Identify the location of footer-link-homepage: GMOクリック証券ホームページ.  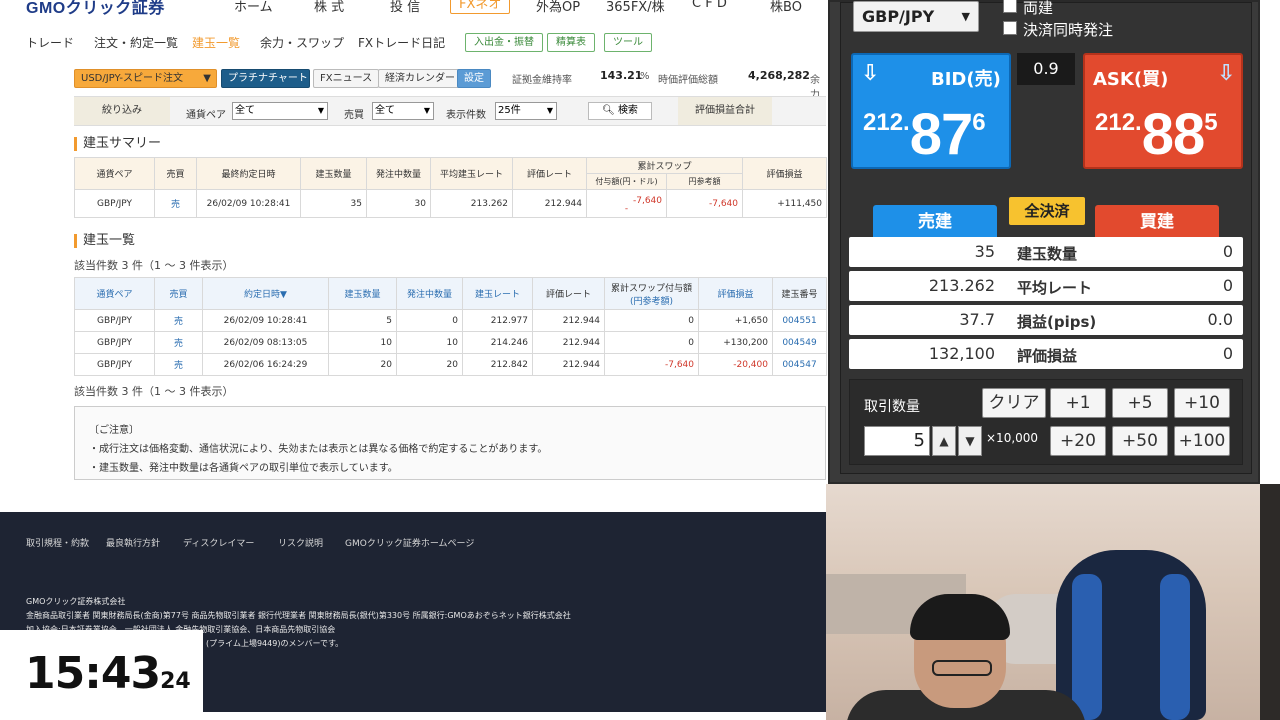
(409, 542).